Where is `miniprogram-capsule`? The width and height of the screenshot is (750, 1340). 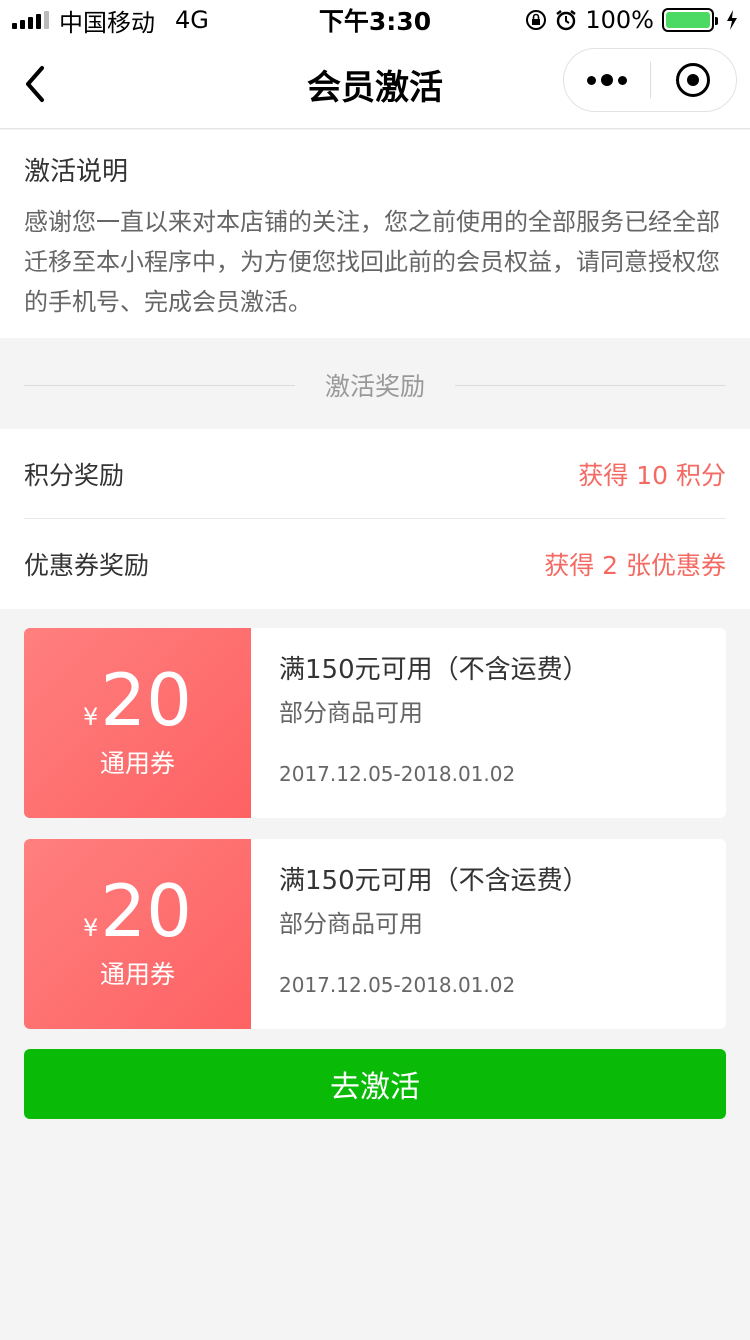
miniprogram-capsule is located at coordinates (650, 80).